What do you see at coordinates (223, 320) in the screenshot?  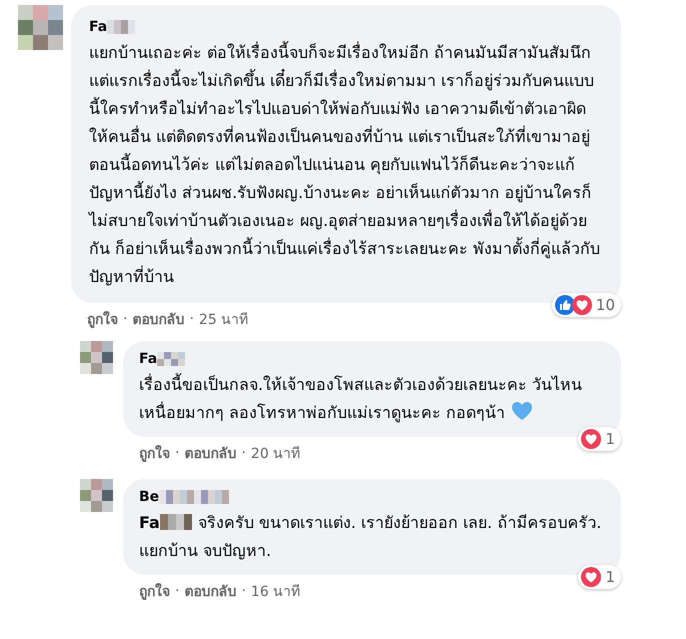 I see `comment-time: 25 นาที` at bounding box center [223, 320].